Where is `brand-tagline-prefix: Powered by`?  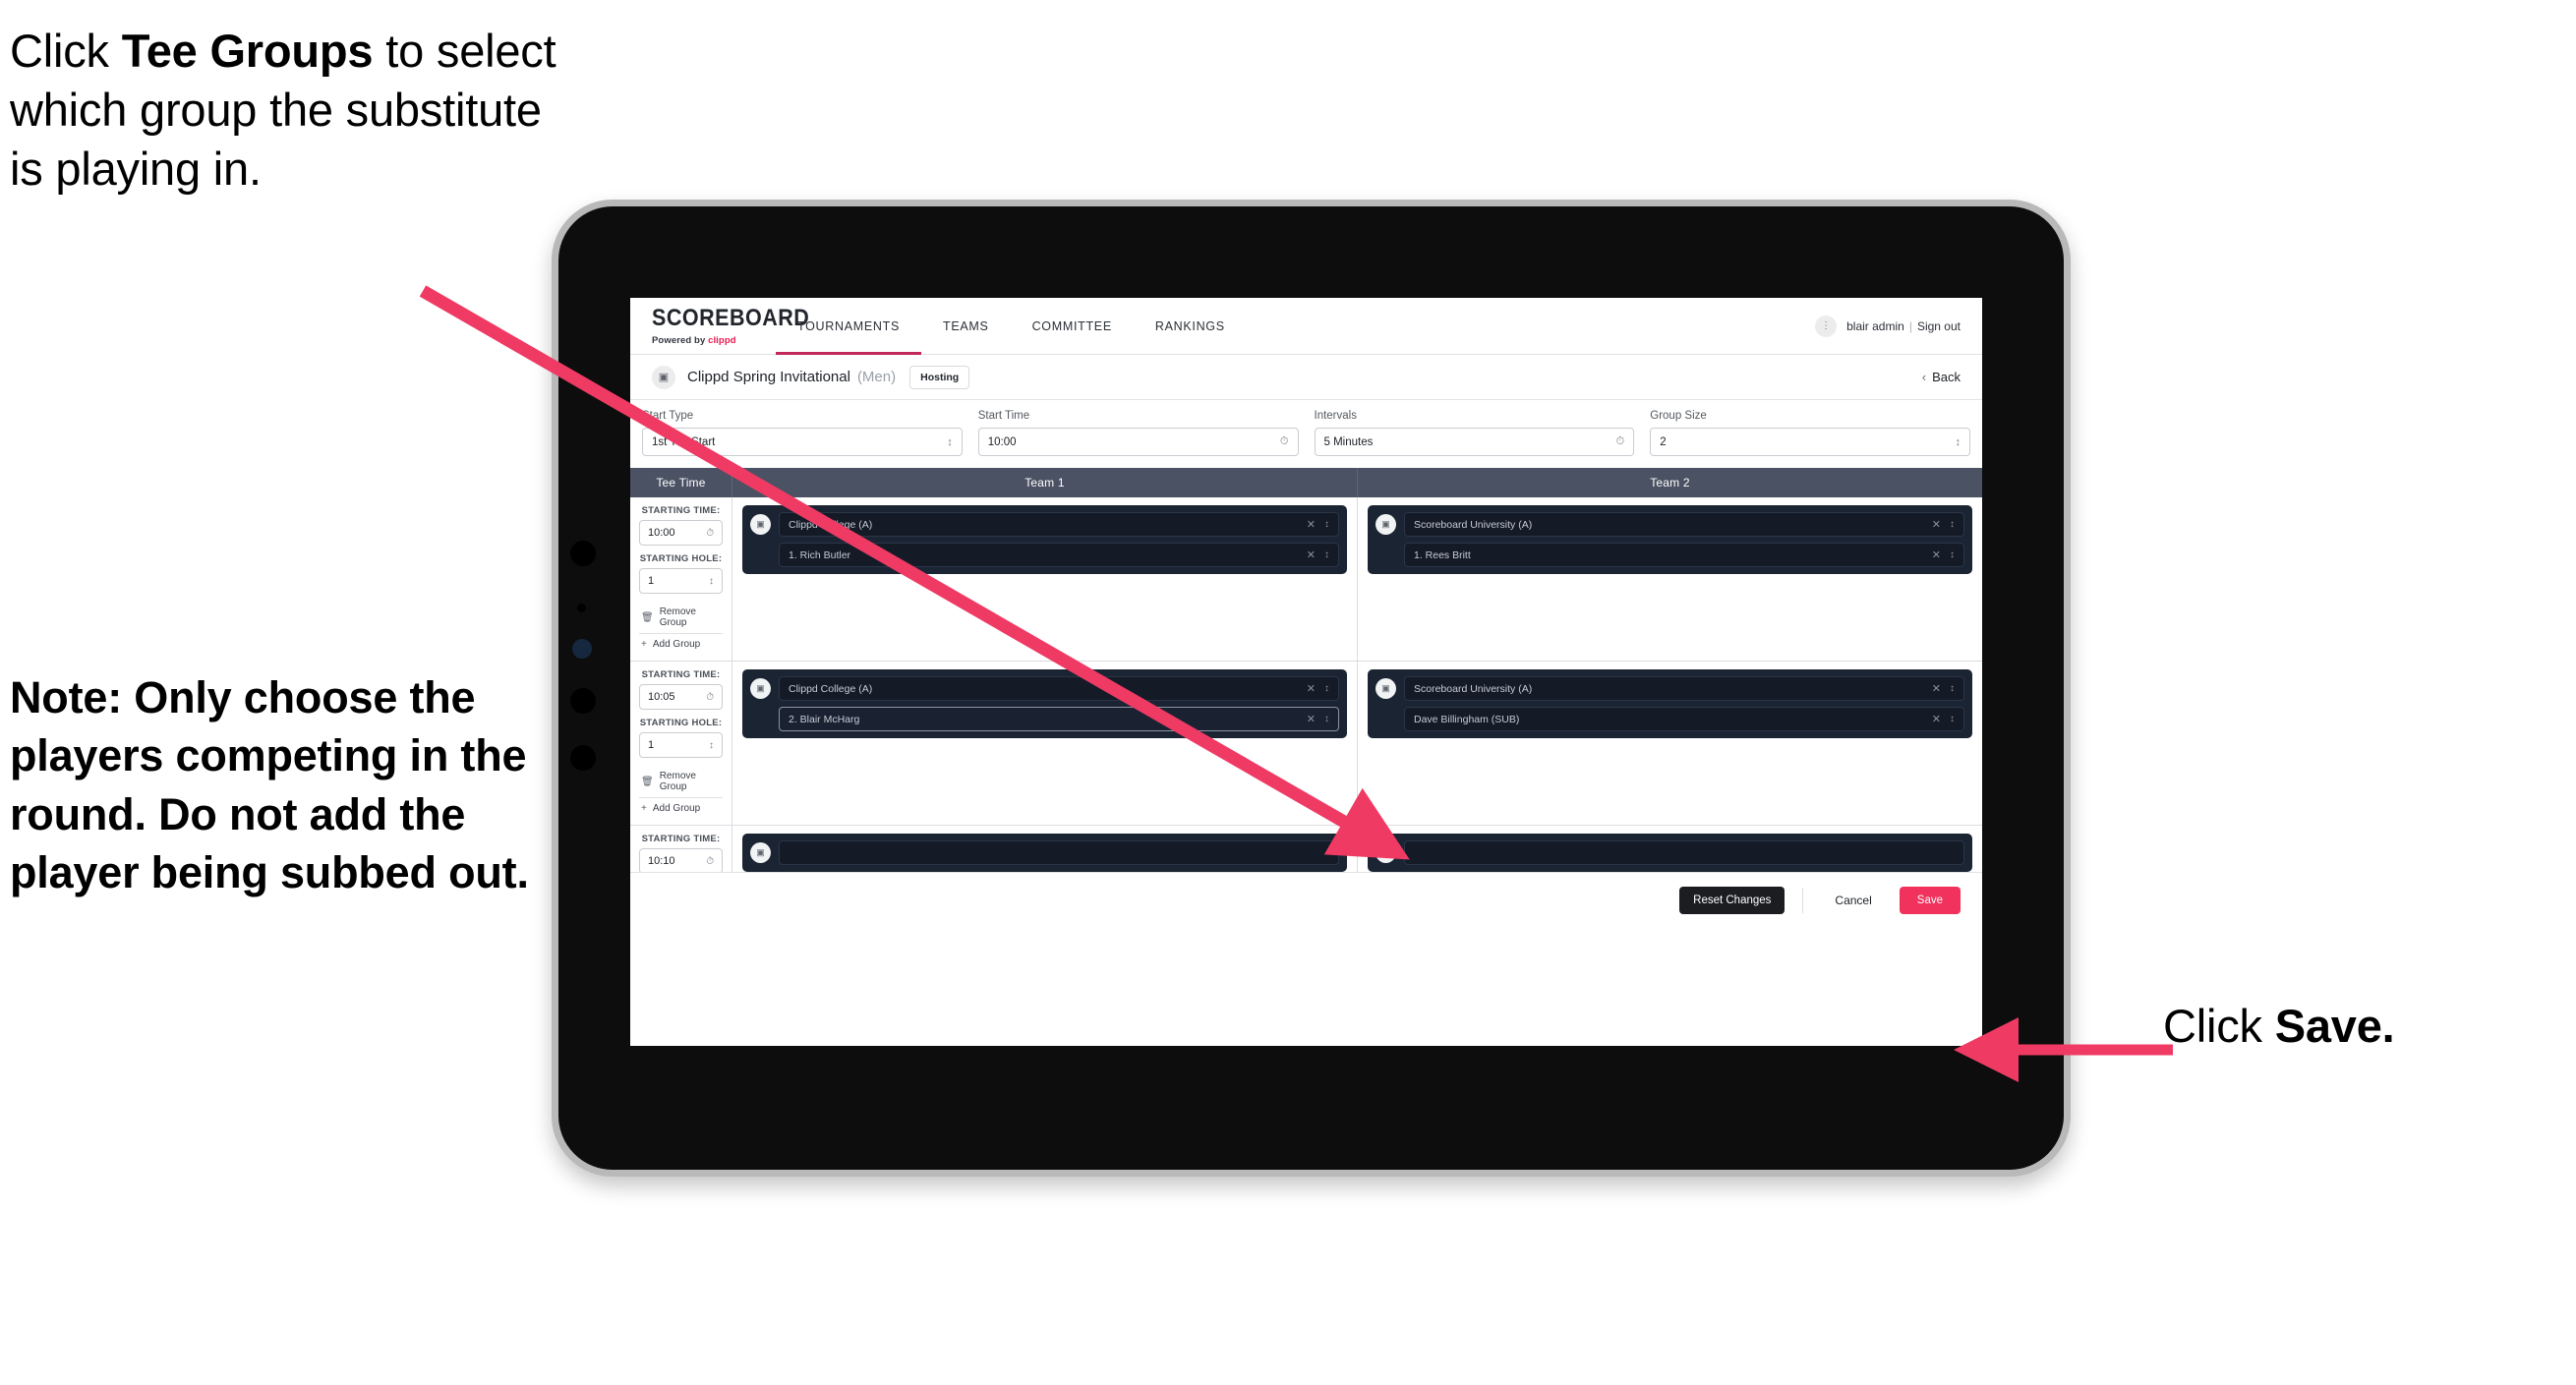 brand-tagline-prefix: Powered by is located at coordinates (680, 341).